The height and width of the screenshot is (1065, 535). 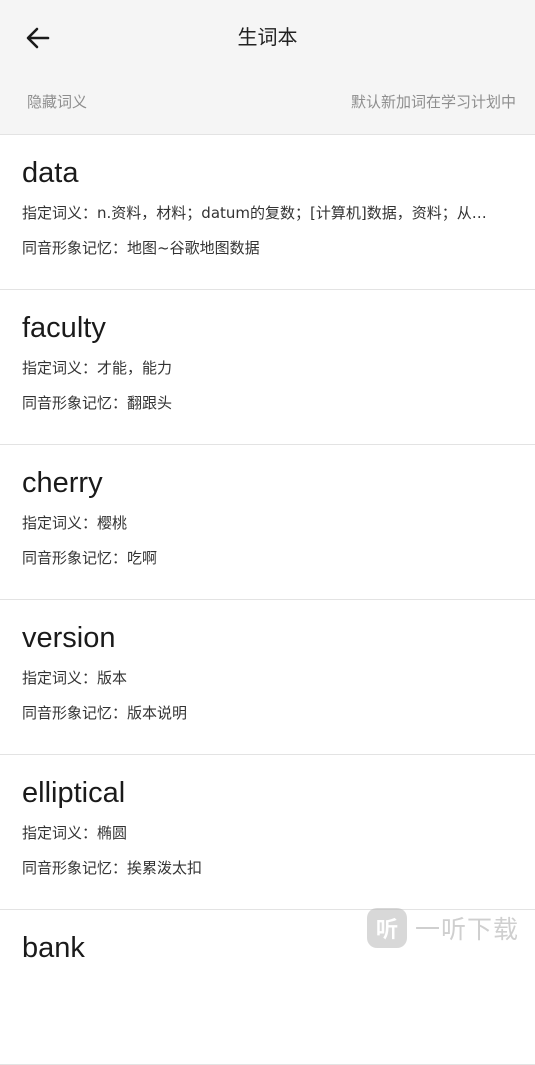 I want to click on word-text: faculty, so click(x=64, y=328).